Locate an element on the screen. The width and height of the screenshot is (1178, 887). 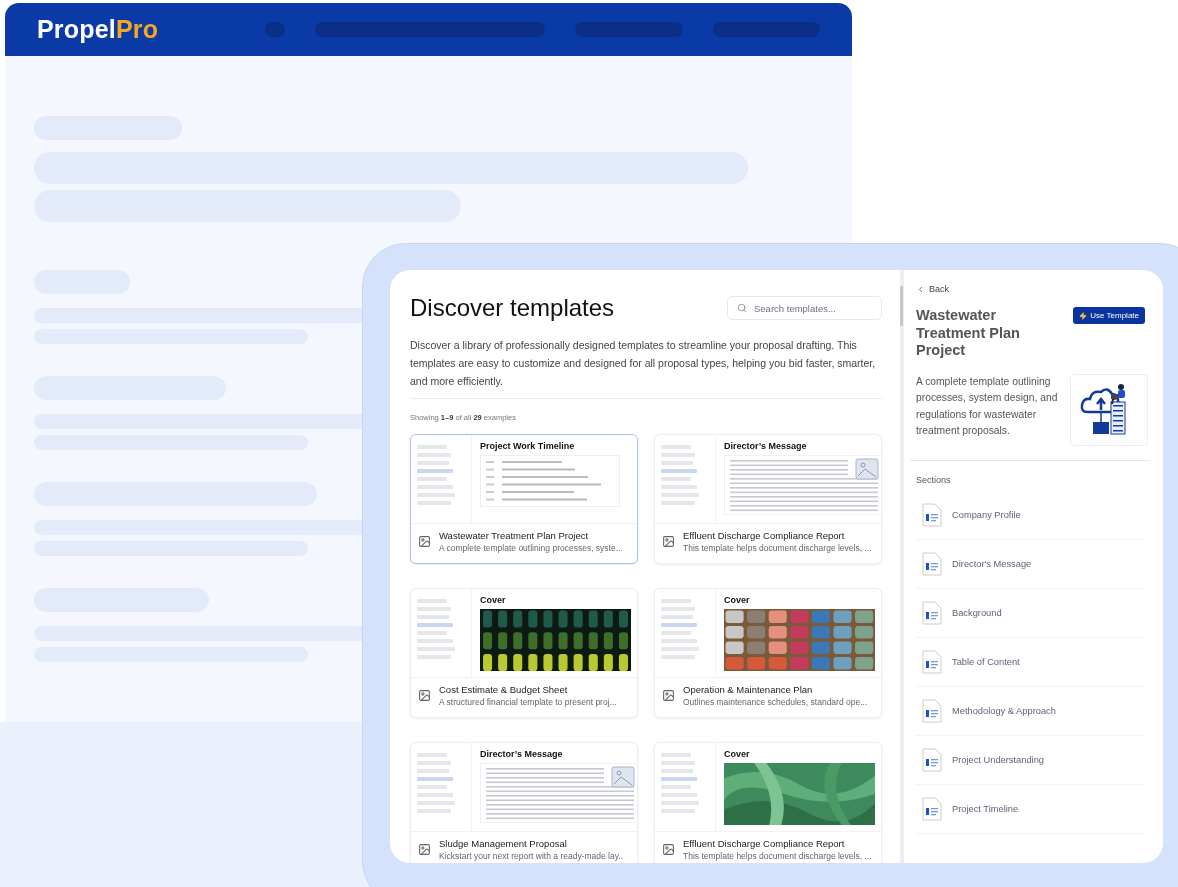
lightning-icon is located at coordinates (1083, 315).